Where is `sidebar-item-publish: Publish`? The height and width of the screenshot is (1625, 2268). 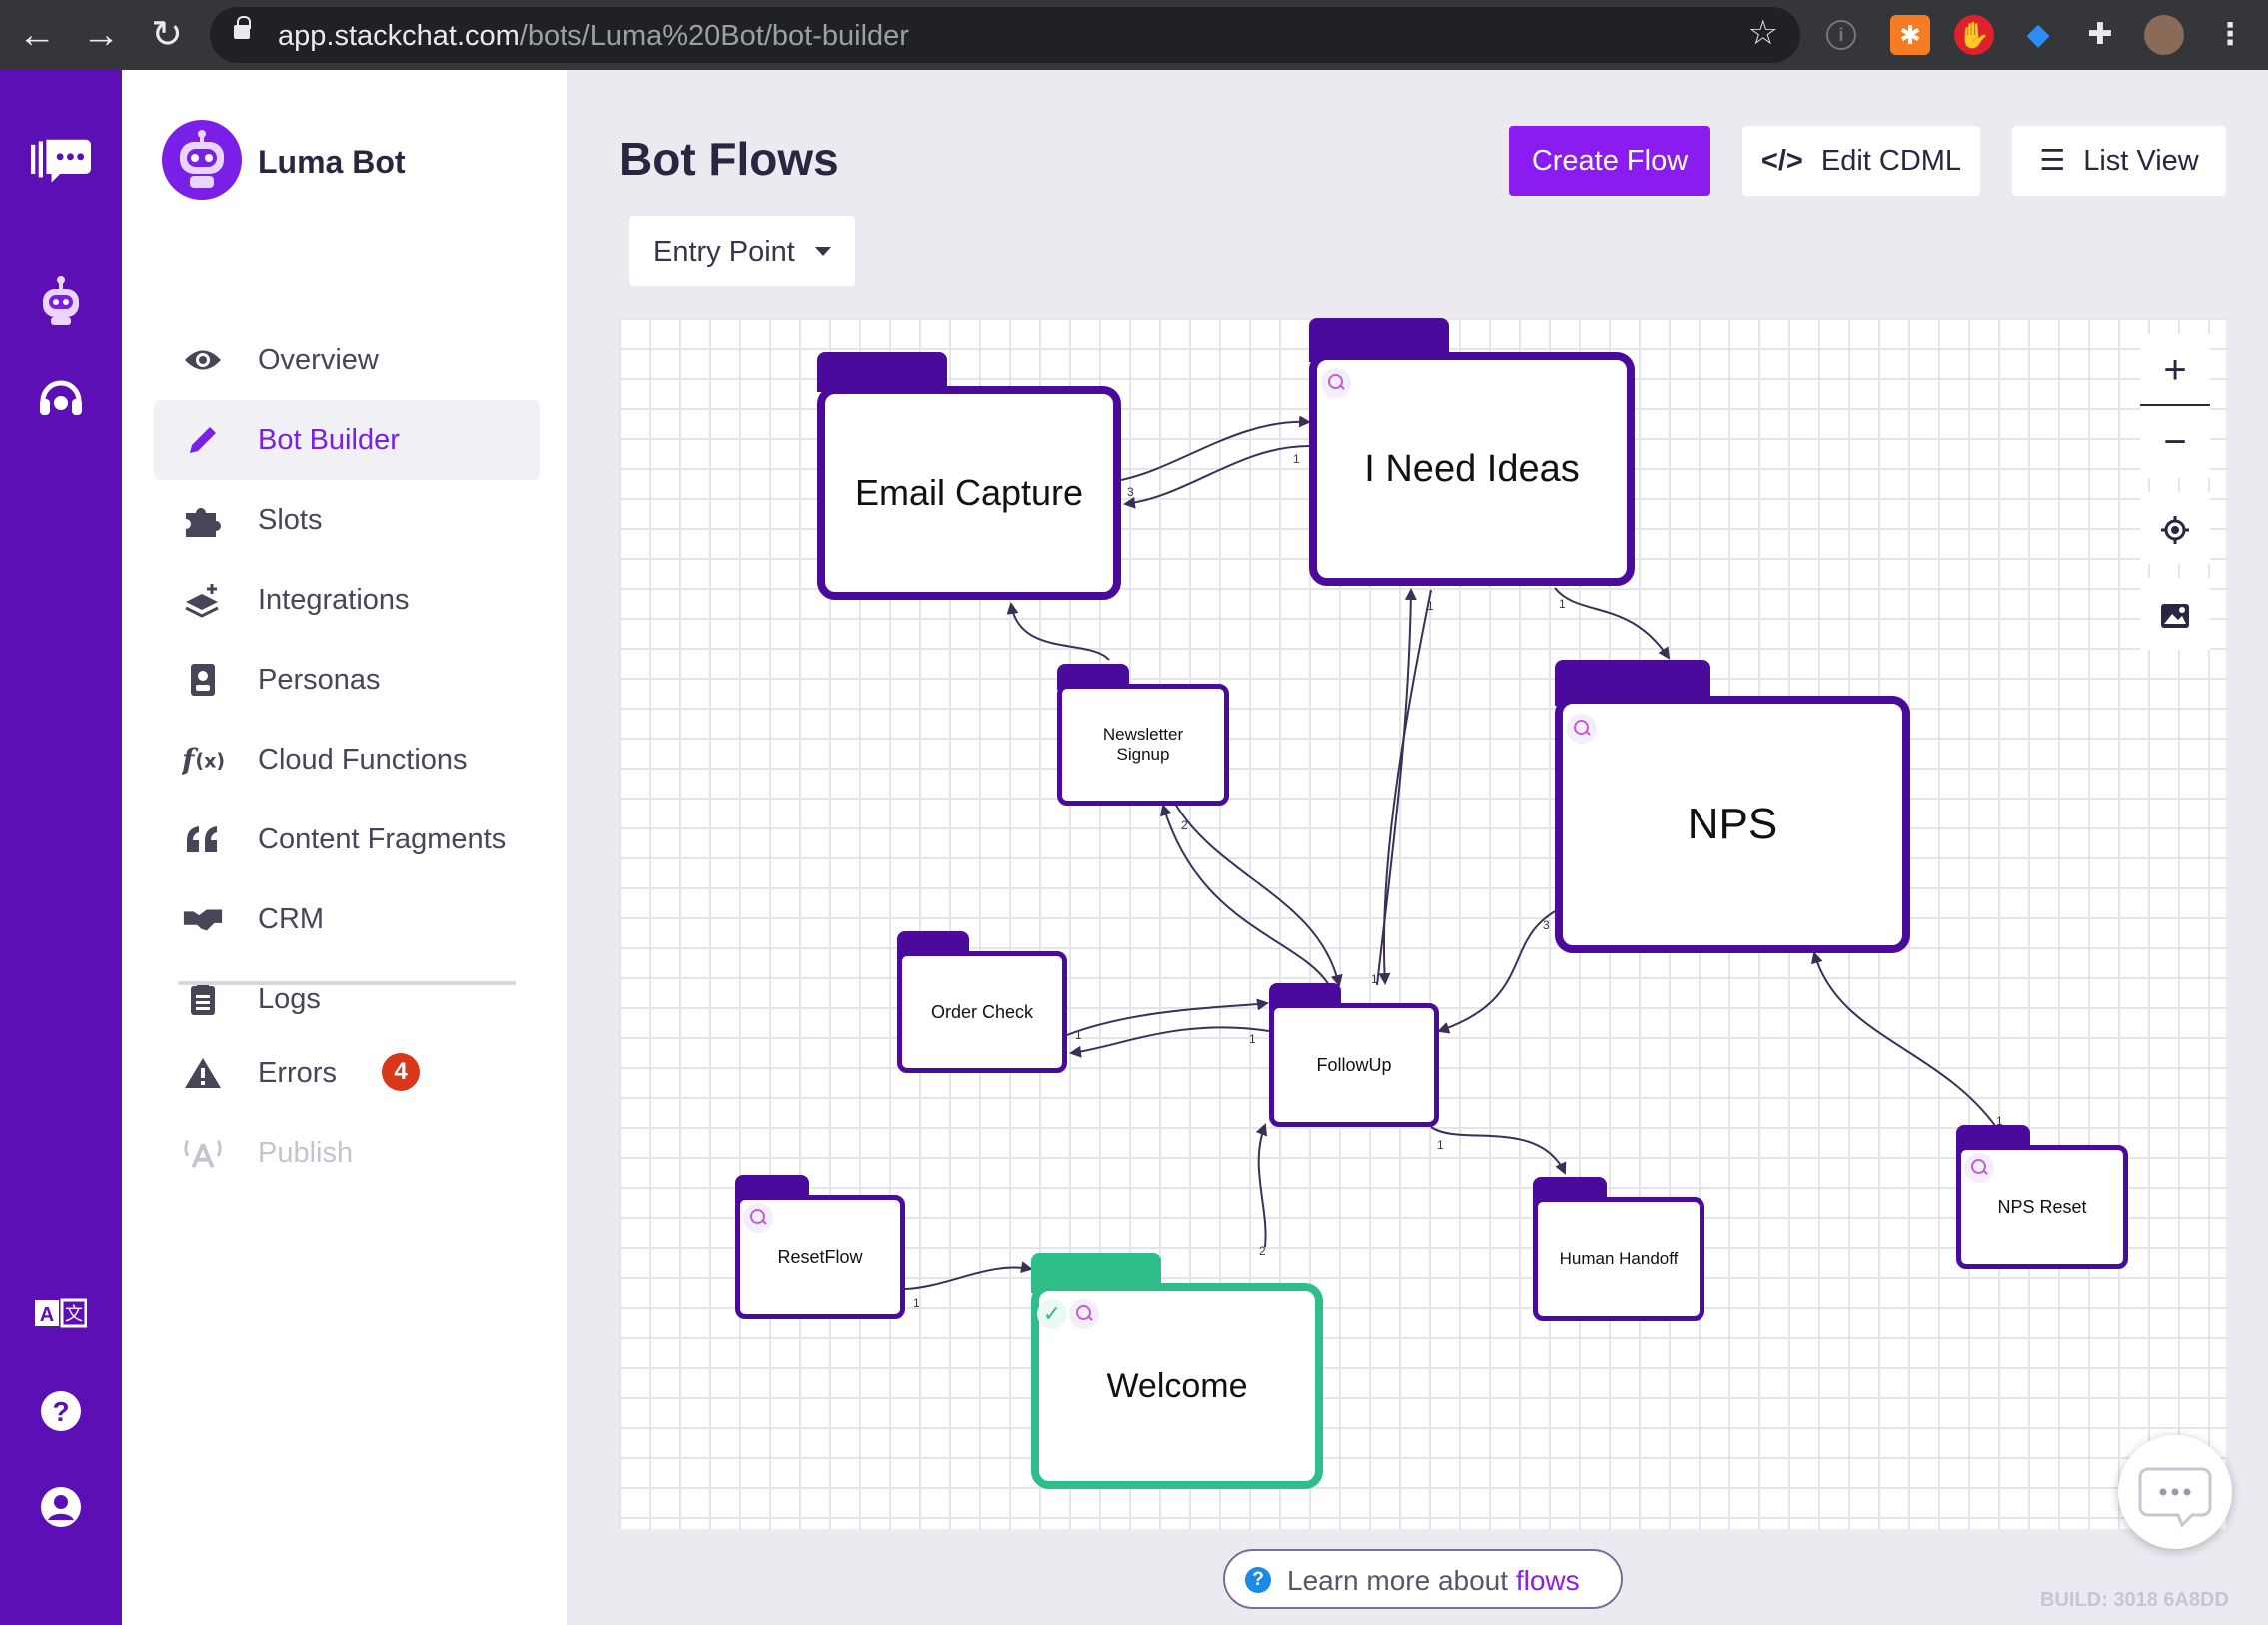
sidebar-item-publish: Publish is located at coordinates (347, 1153).